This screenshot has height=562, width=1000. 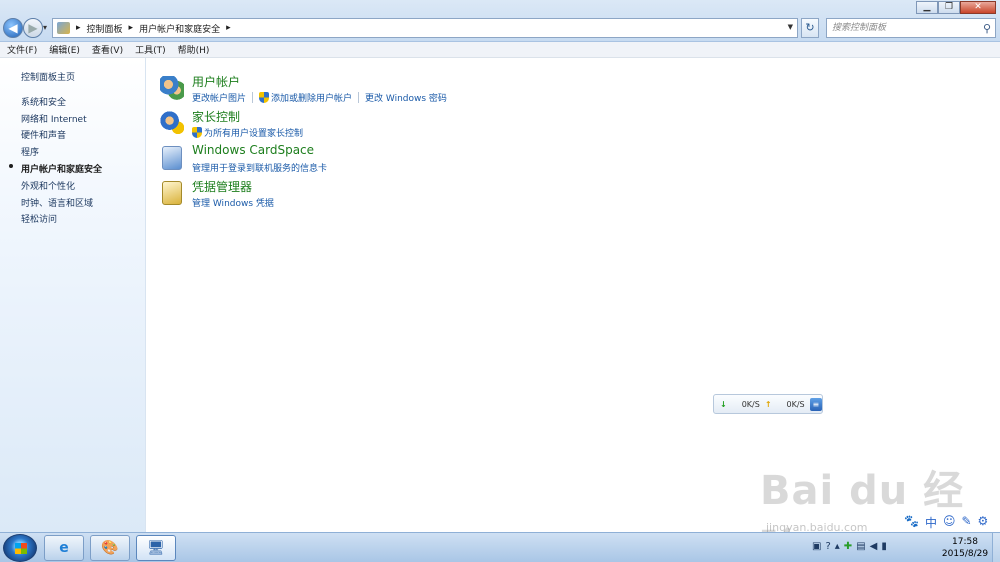 I want to click on menu-bar: 文件(F) 编辑(E) 查看(V) 工具(T) 帮助(H), so click(x=500, y=50).